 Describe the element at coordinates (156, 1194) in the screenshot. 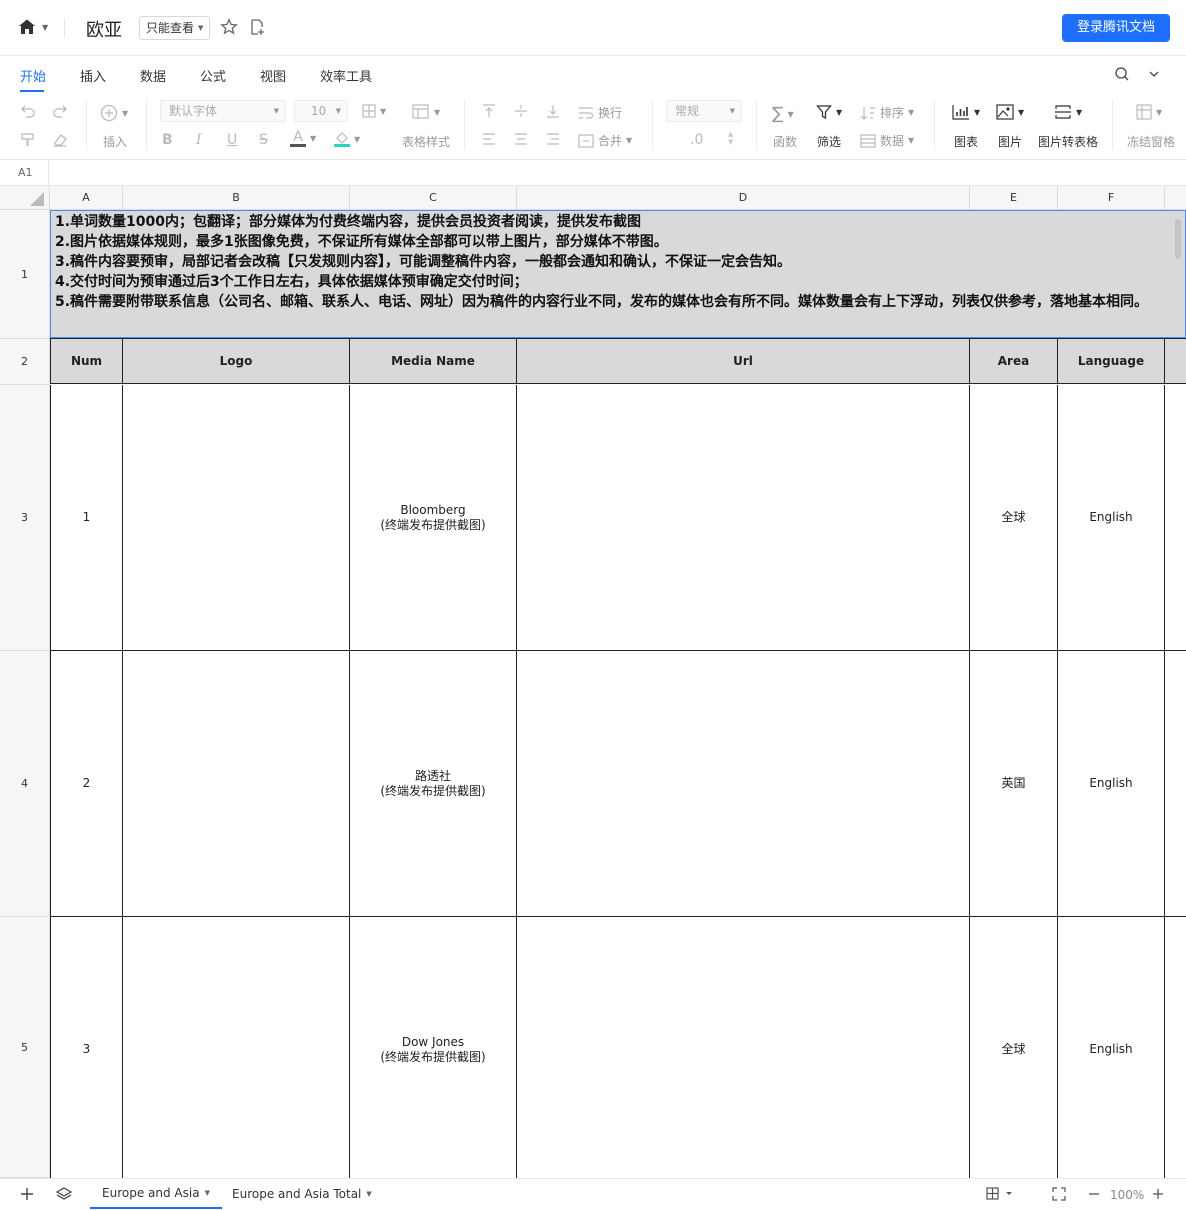

I see `sheet-tab-europe-asia: Europe and Asia ▼` at that location.